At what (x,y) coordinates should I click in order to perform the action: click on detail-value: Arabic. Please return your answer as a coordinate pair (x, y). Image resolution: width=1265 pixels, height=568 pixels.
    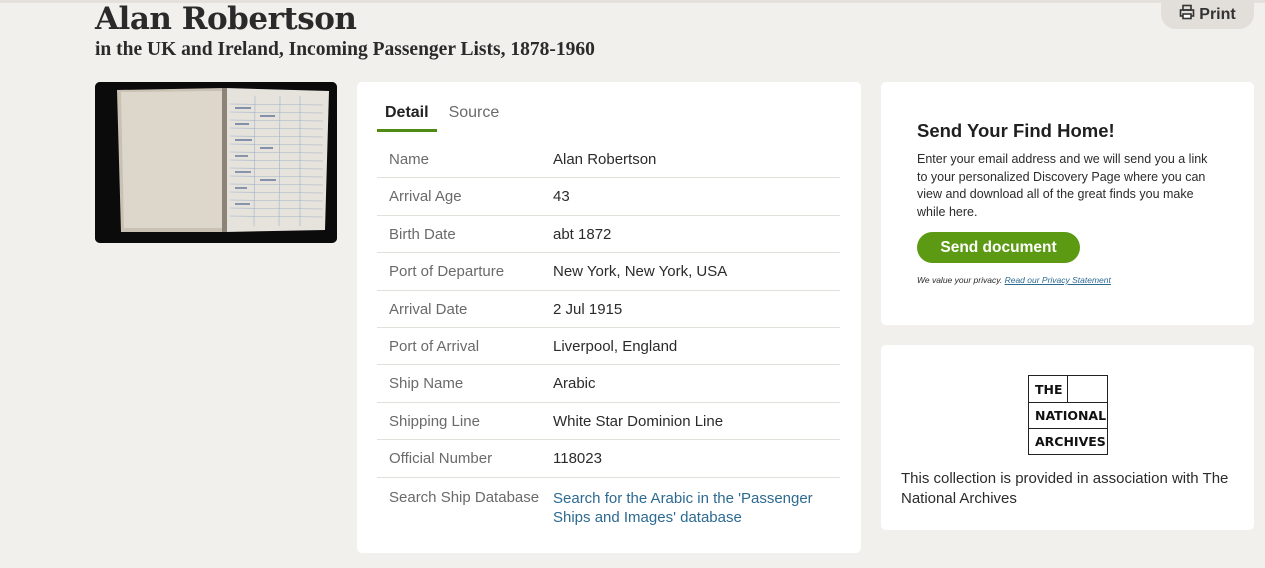
    Looking at the image, I should click on (574, 384).